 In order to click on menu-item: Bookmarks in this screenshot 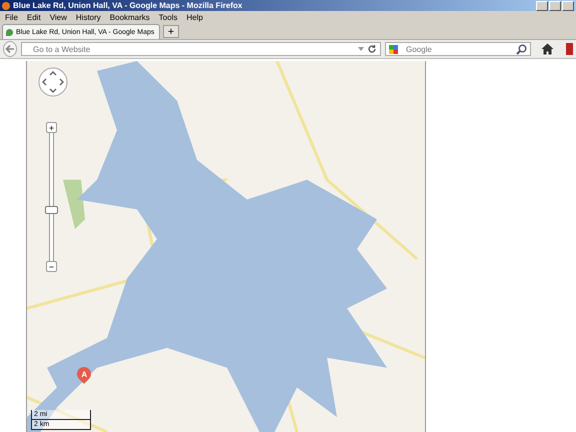, I will do `click(130, 17)`.